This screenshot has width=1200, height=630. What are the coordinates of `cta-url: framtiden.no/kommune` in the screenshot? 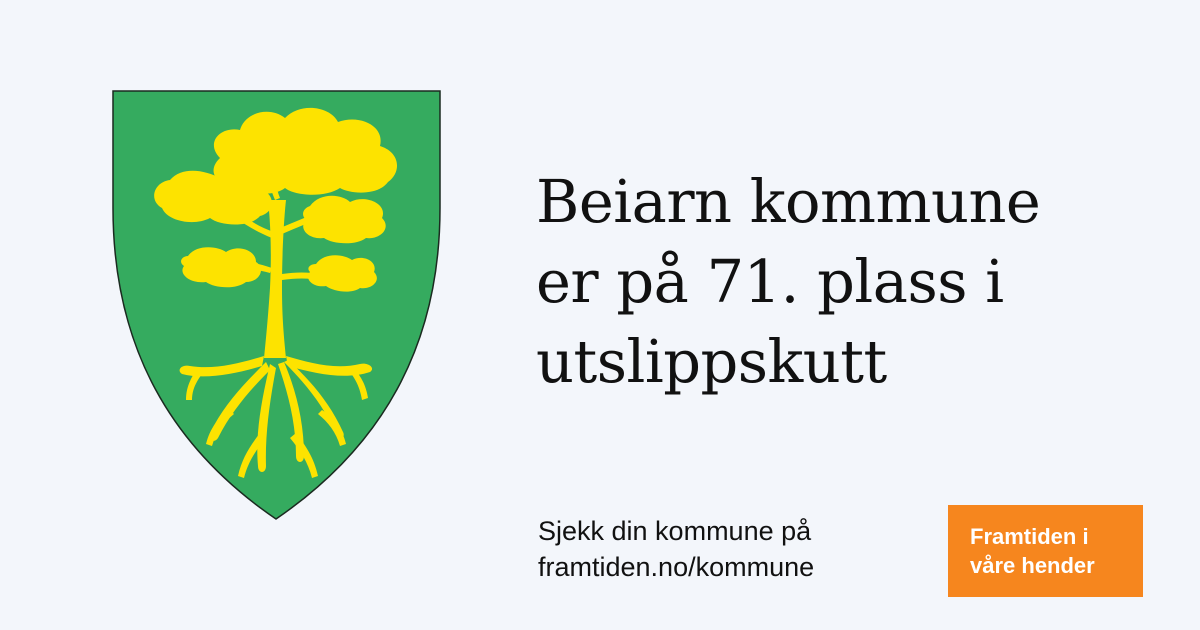 It's located at (676, 567).